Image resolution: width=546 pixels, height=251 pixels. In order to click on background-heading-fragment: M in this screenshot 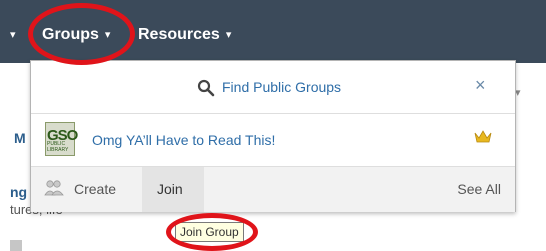, I will do `click(20, 138)`.